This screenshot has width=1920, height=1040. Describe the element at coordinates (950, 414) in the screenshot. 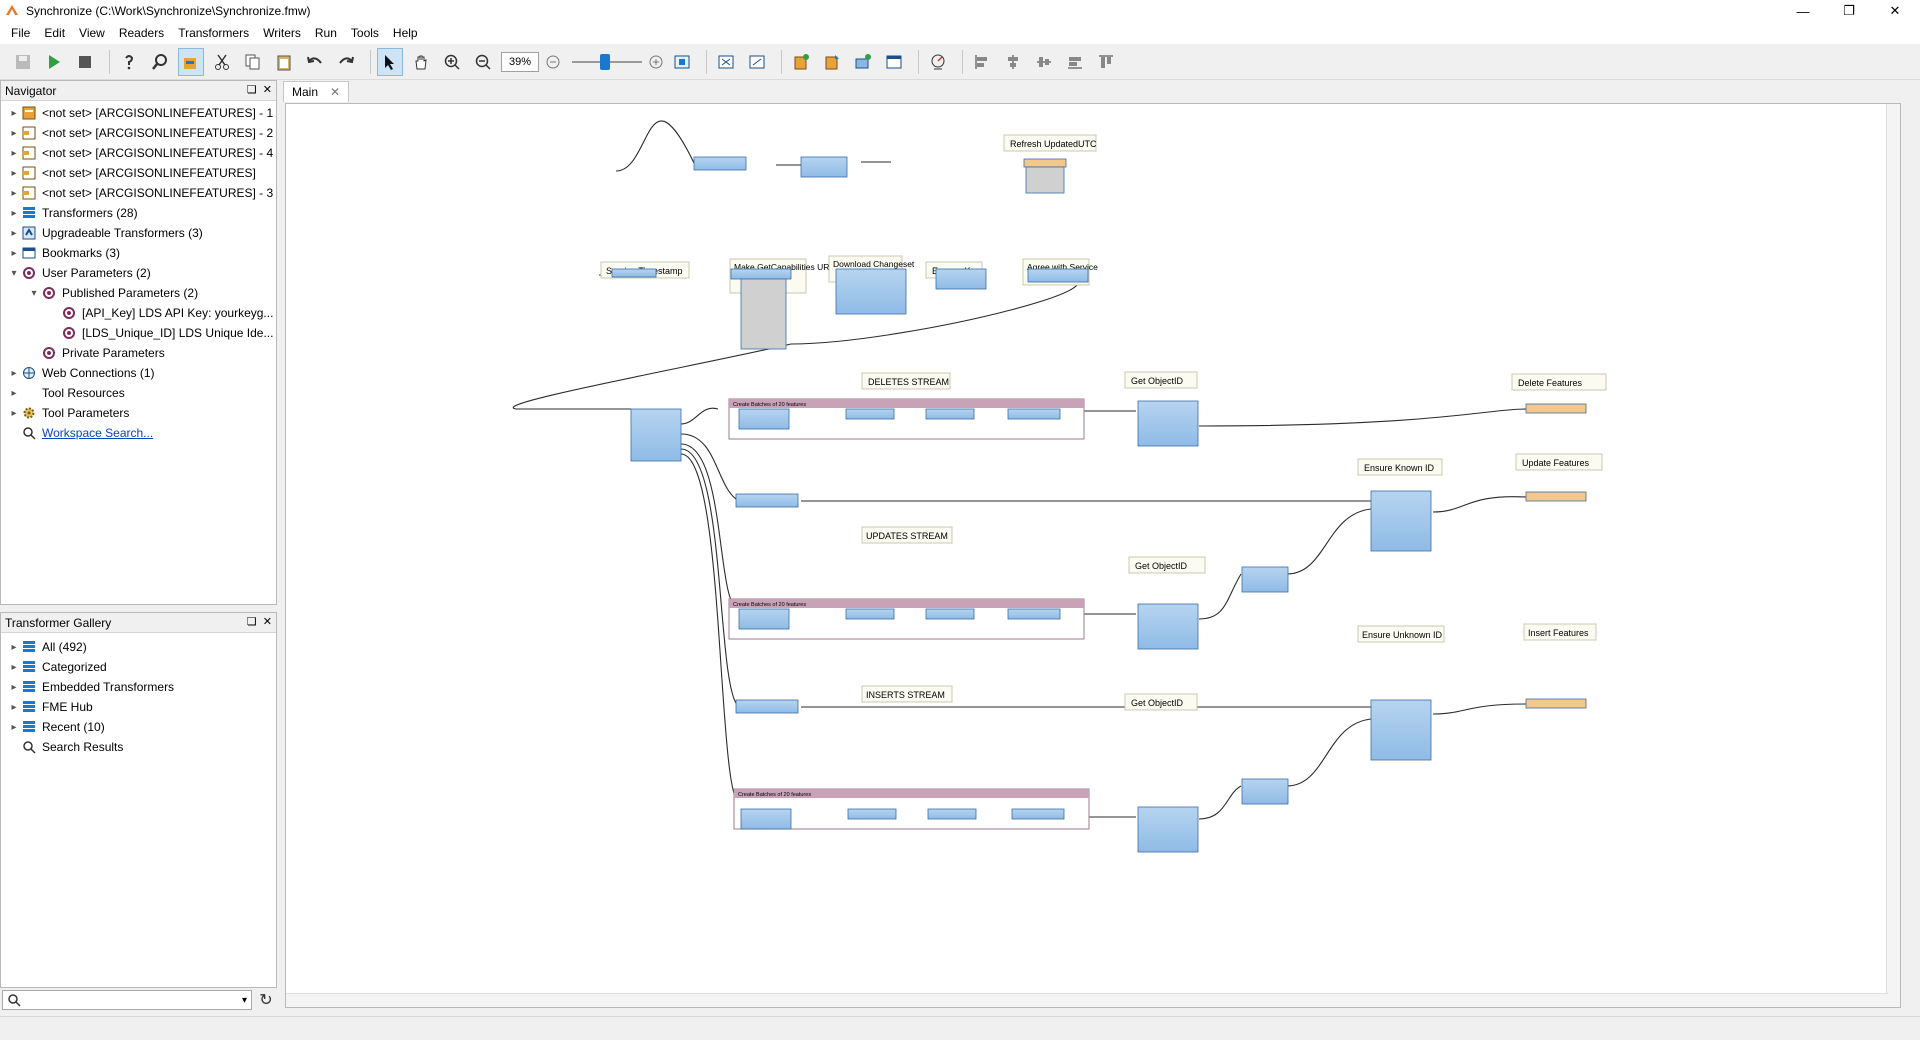

I see `transformer-aggregator` at that location.